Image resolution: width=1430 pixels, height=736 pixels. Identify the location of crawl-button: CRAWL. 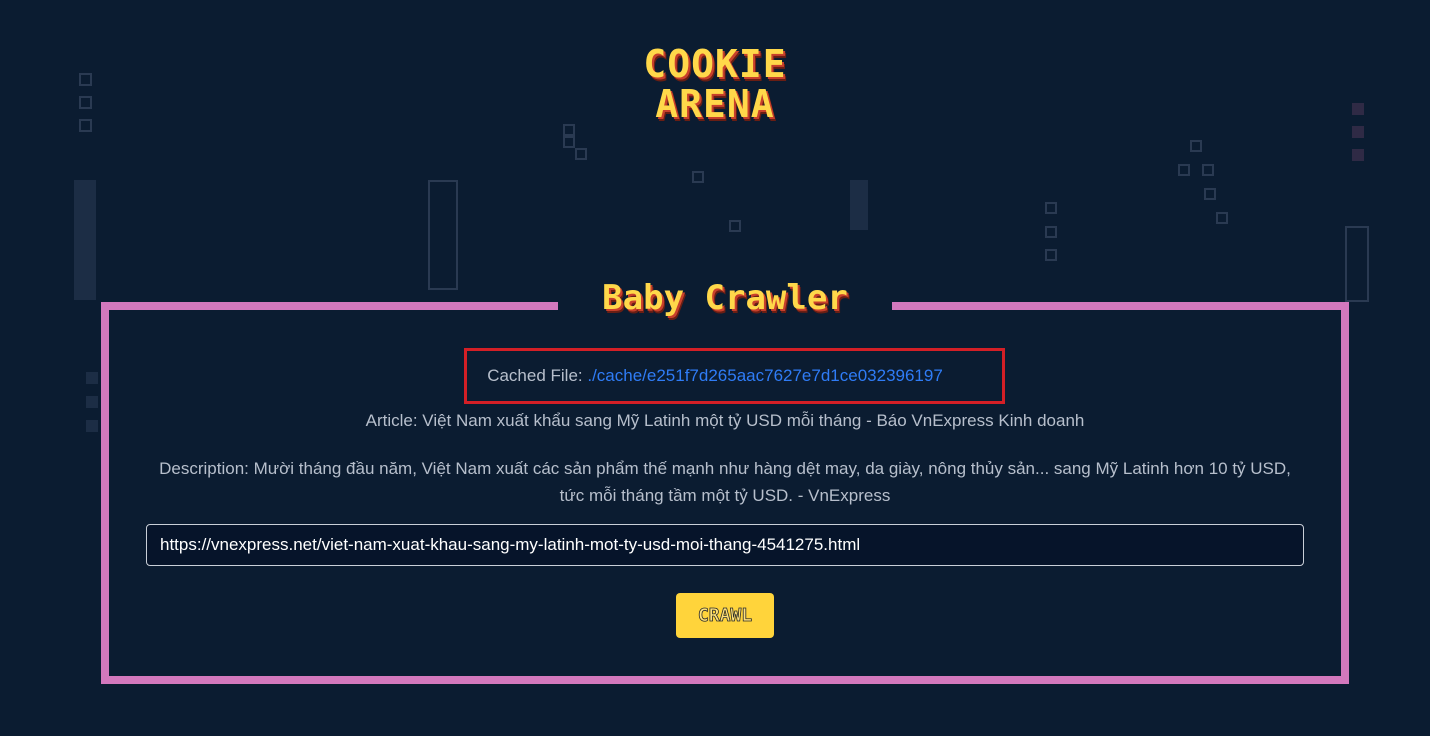
(725, 615).